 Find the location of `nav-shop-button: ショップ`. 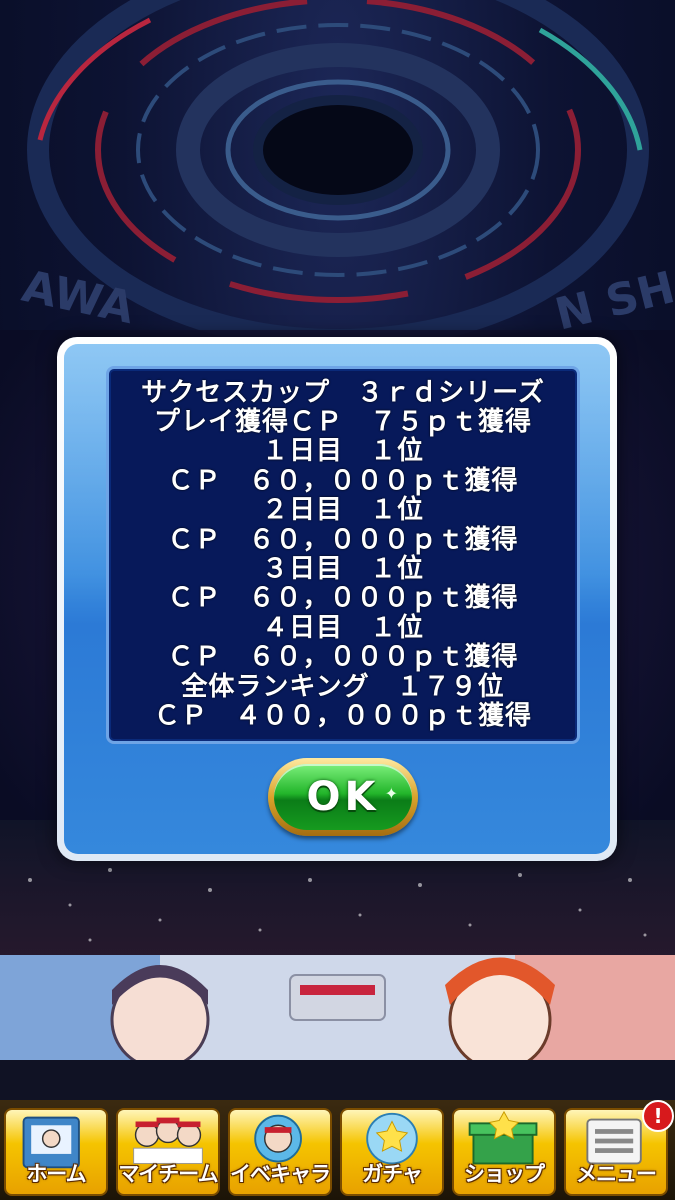

nav-shop-button: ショップ is located at coordinates (504, 1152).